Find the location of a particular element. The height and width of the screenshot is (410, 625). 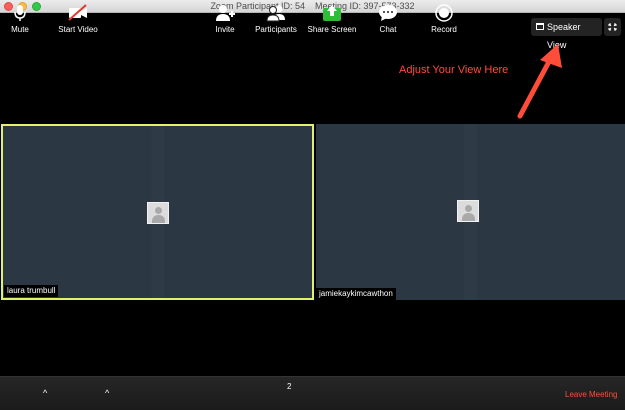

participant-name: jamiekaykimcawthon is located at coordinates (356, 294).